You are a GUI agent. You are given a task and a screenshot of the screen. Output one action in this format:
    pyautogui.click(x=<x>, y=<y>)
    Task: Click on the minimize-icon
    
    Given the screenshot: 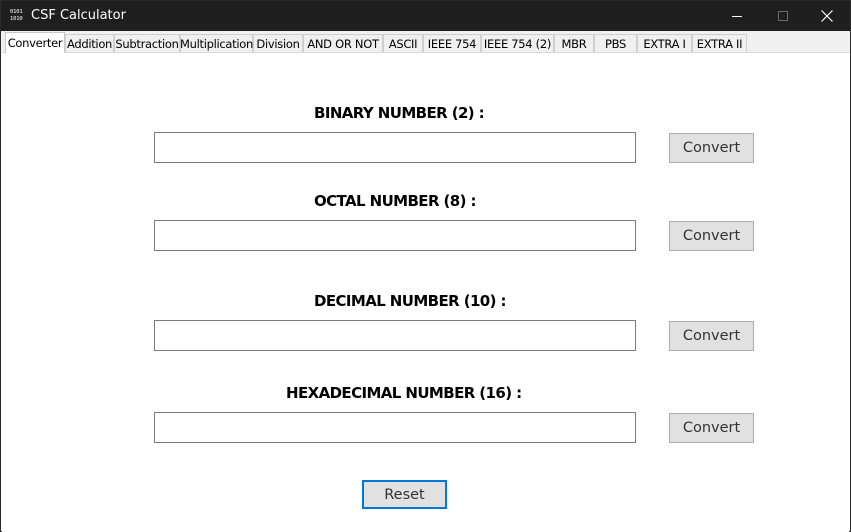 What is the action you would take?
    pyautogui.click(x=736, y=16)
    